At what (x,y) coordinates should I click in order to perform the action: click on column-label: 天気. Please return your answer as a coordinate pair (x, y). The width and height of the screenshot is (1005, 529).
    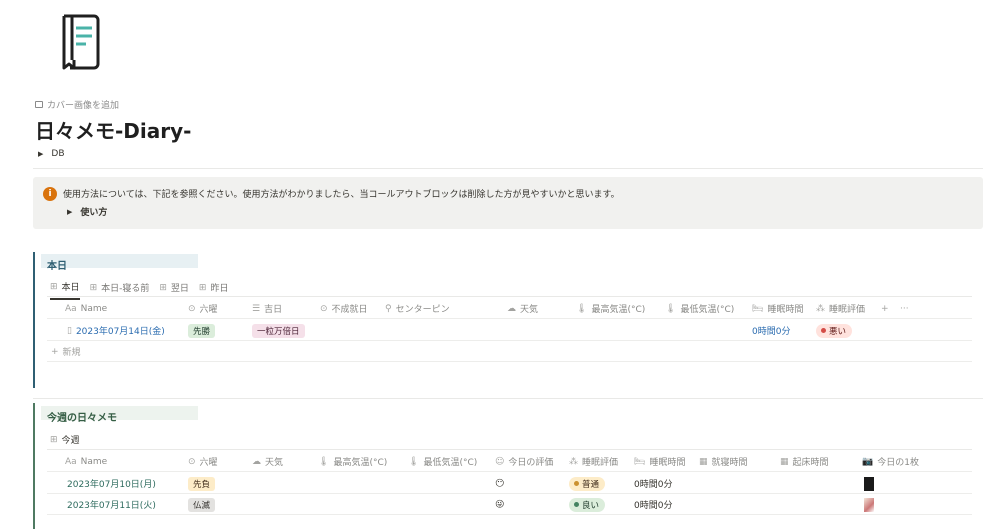
    Looking at the image, I should click on (274, 463).